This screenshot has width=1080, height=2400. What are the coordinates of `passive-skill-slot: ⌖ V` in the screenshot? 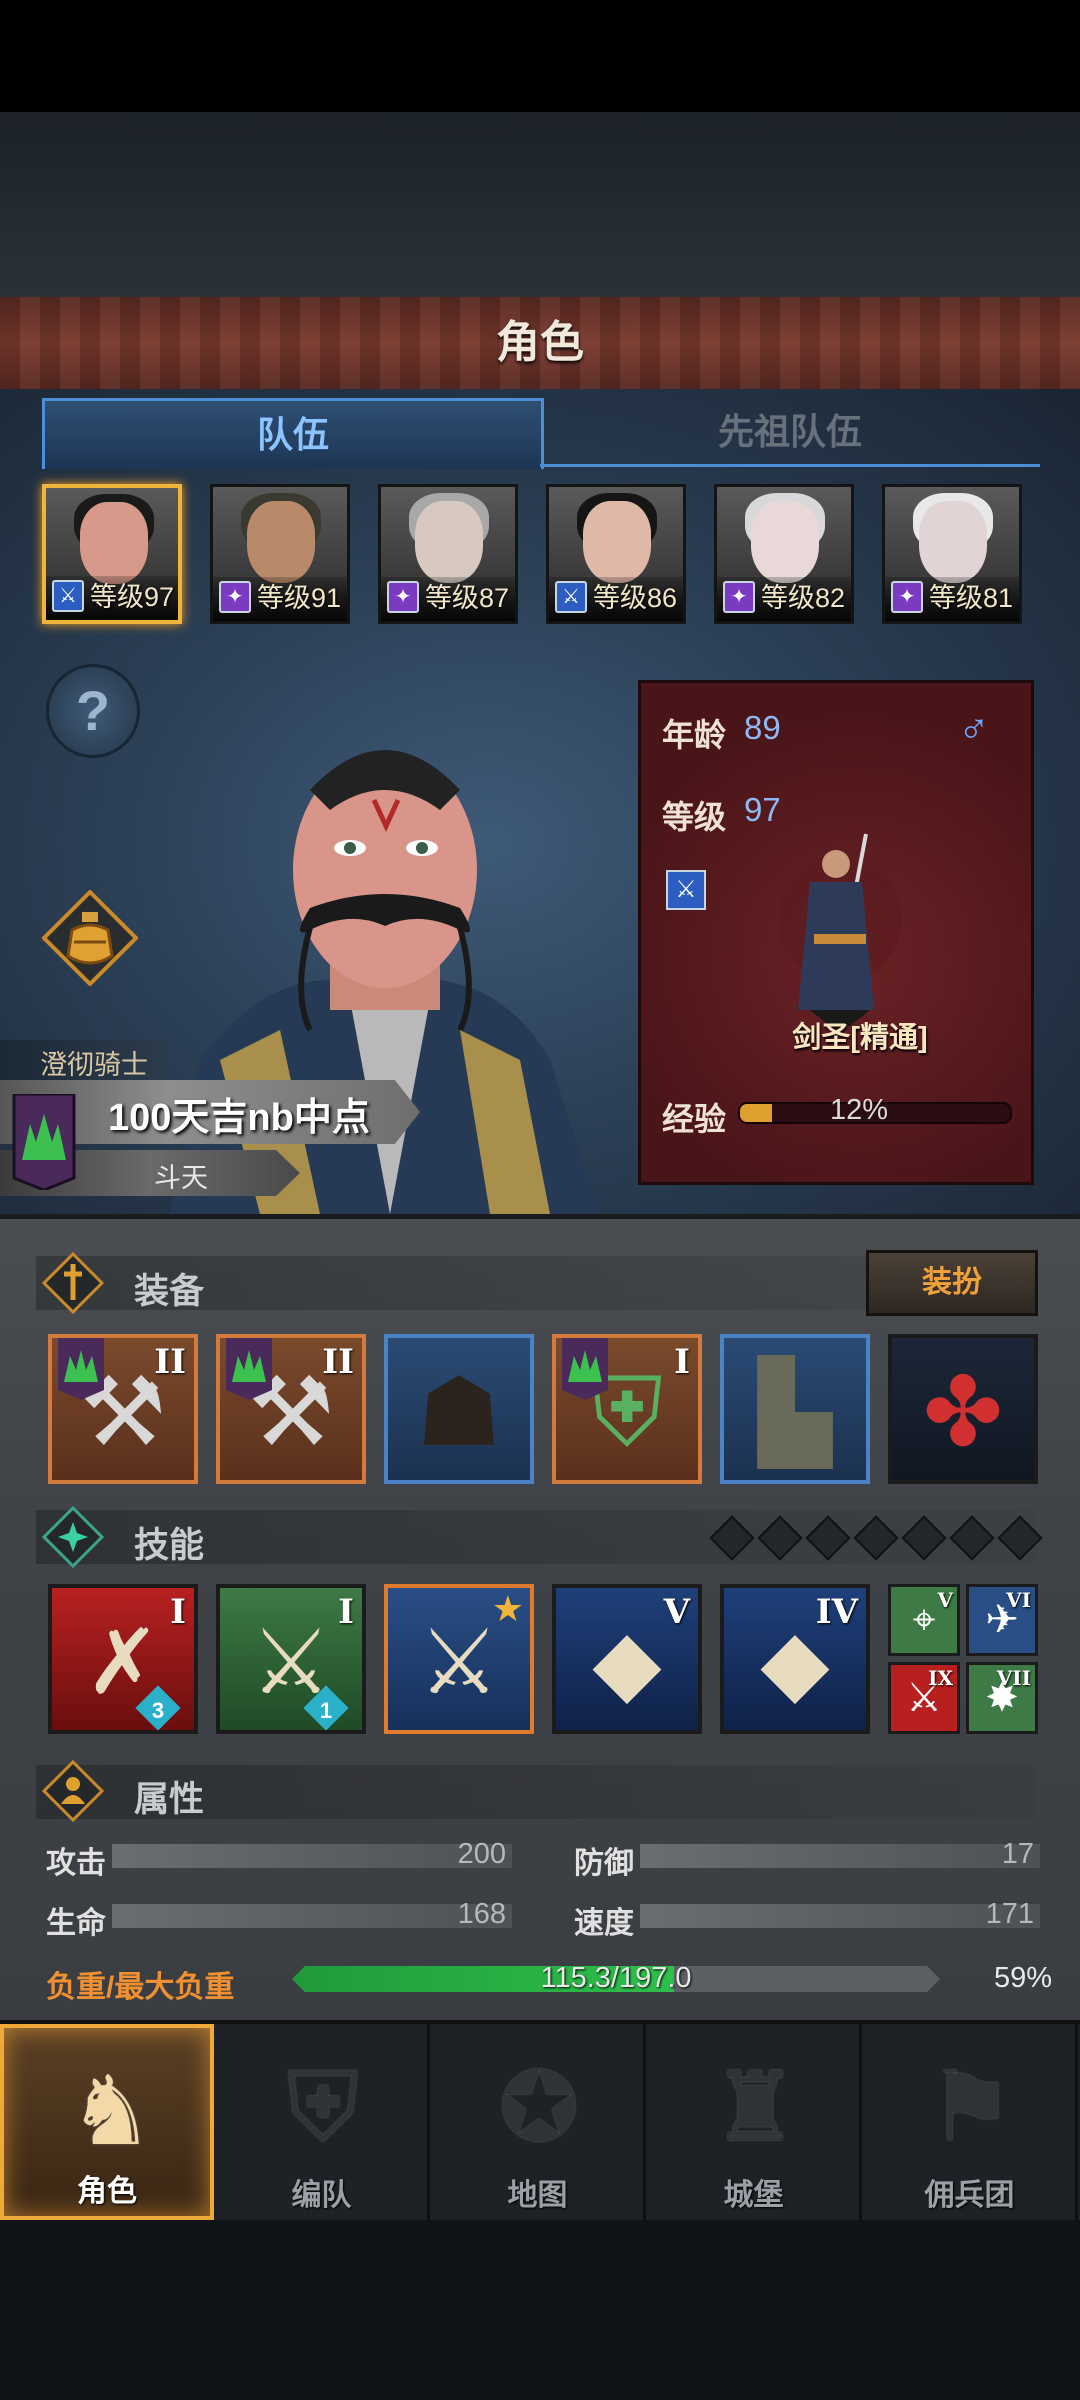 It's located at (924, 1620).